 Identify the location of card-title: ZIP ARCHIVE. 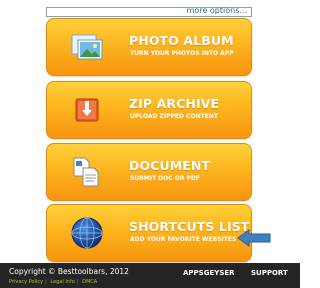
(174, 103).